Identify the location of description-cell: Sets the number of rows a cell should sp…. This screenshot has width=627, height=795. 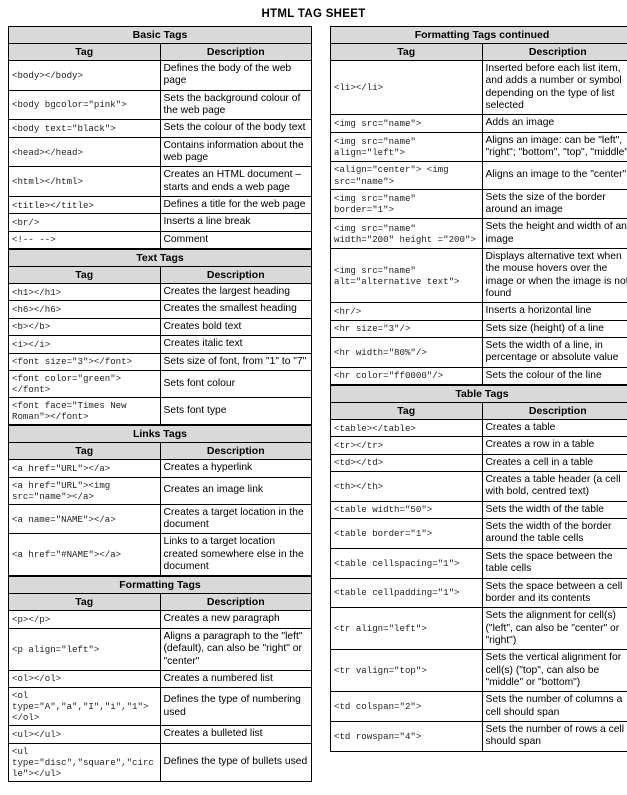
(554, 736).